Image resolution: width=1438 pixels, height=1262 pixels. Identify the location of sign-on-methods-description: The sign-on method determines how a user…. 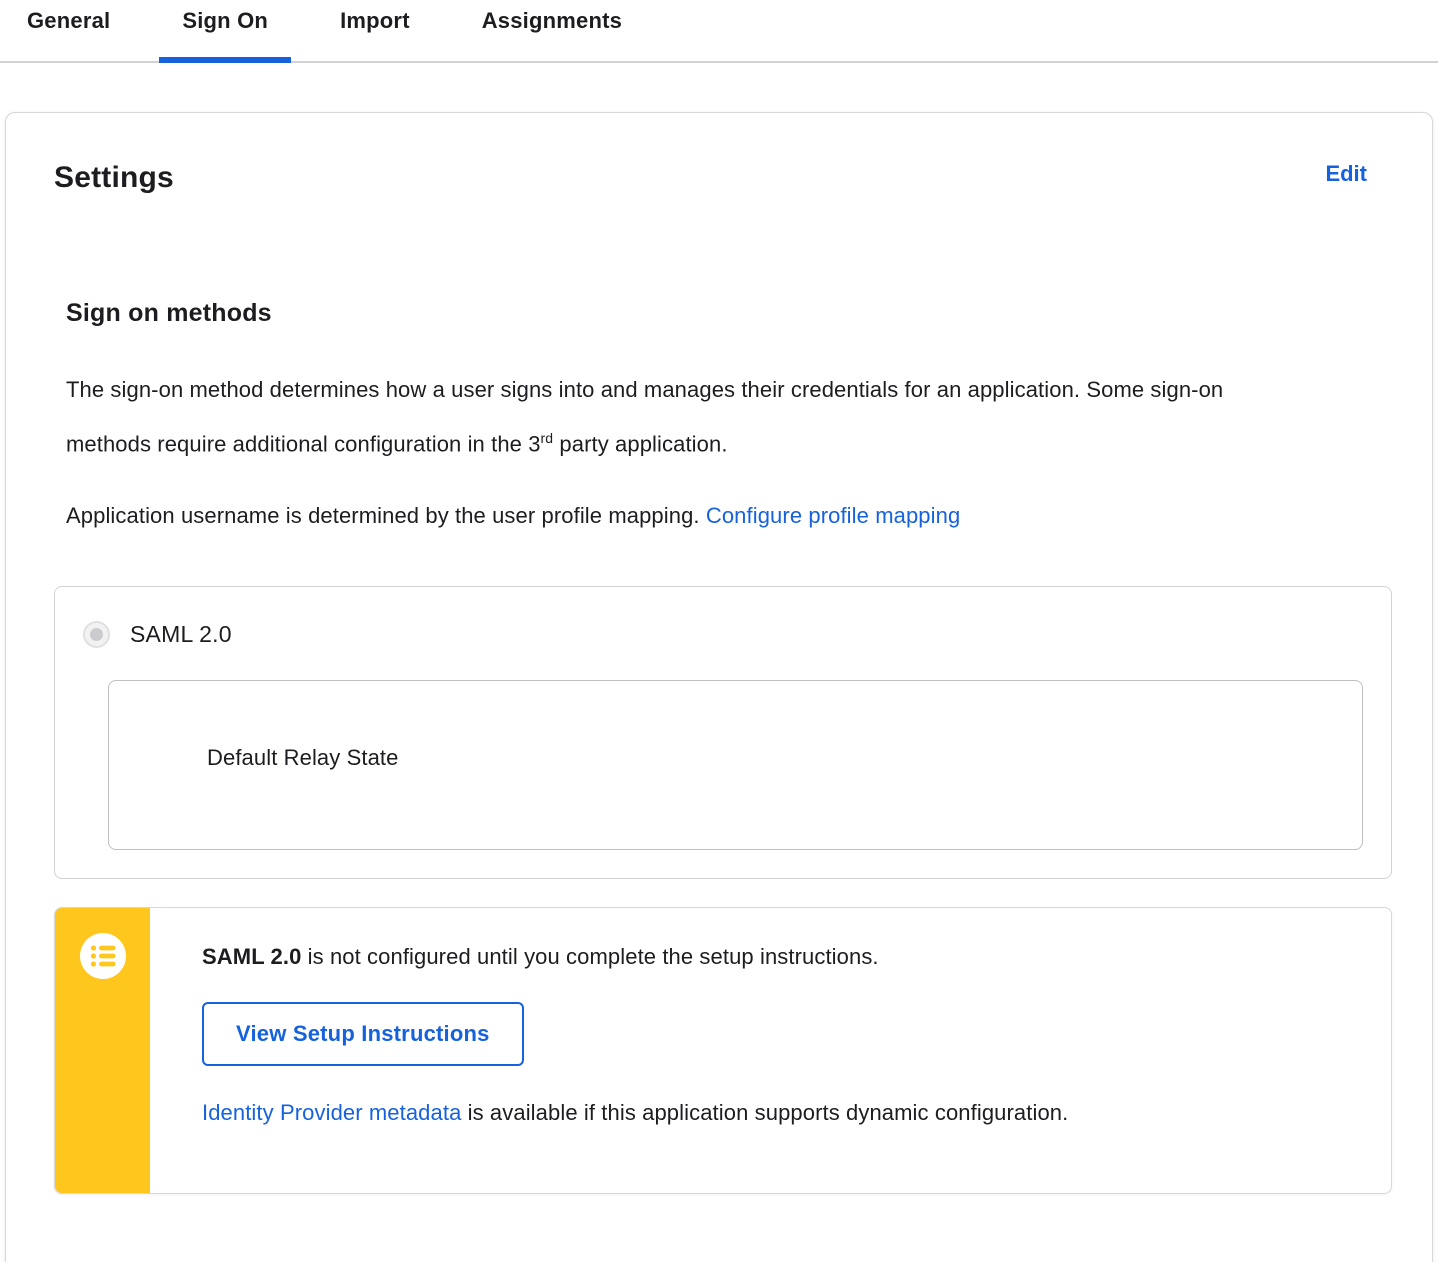
(686, 417).